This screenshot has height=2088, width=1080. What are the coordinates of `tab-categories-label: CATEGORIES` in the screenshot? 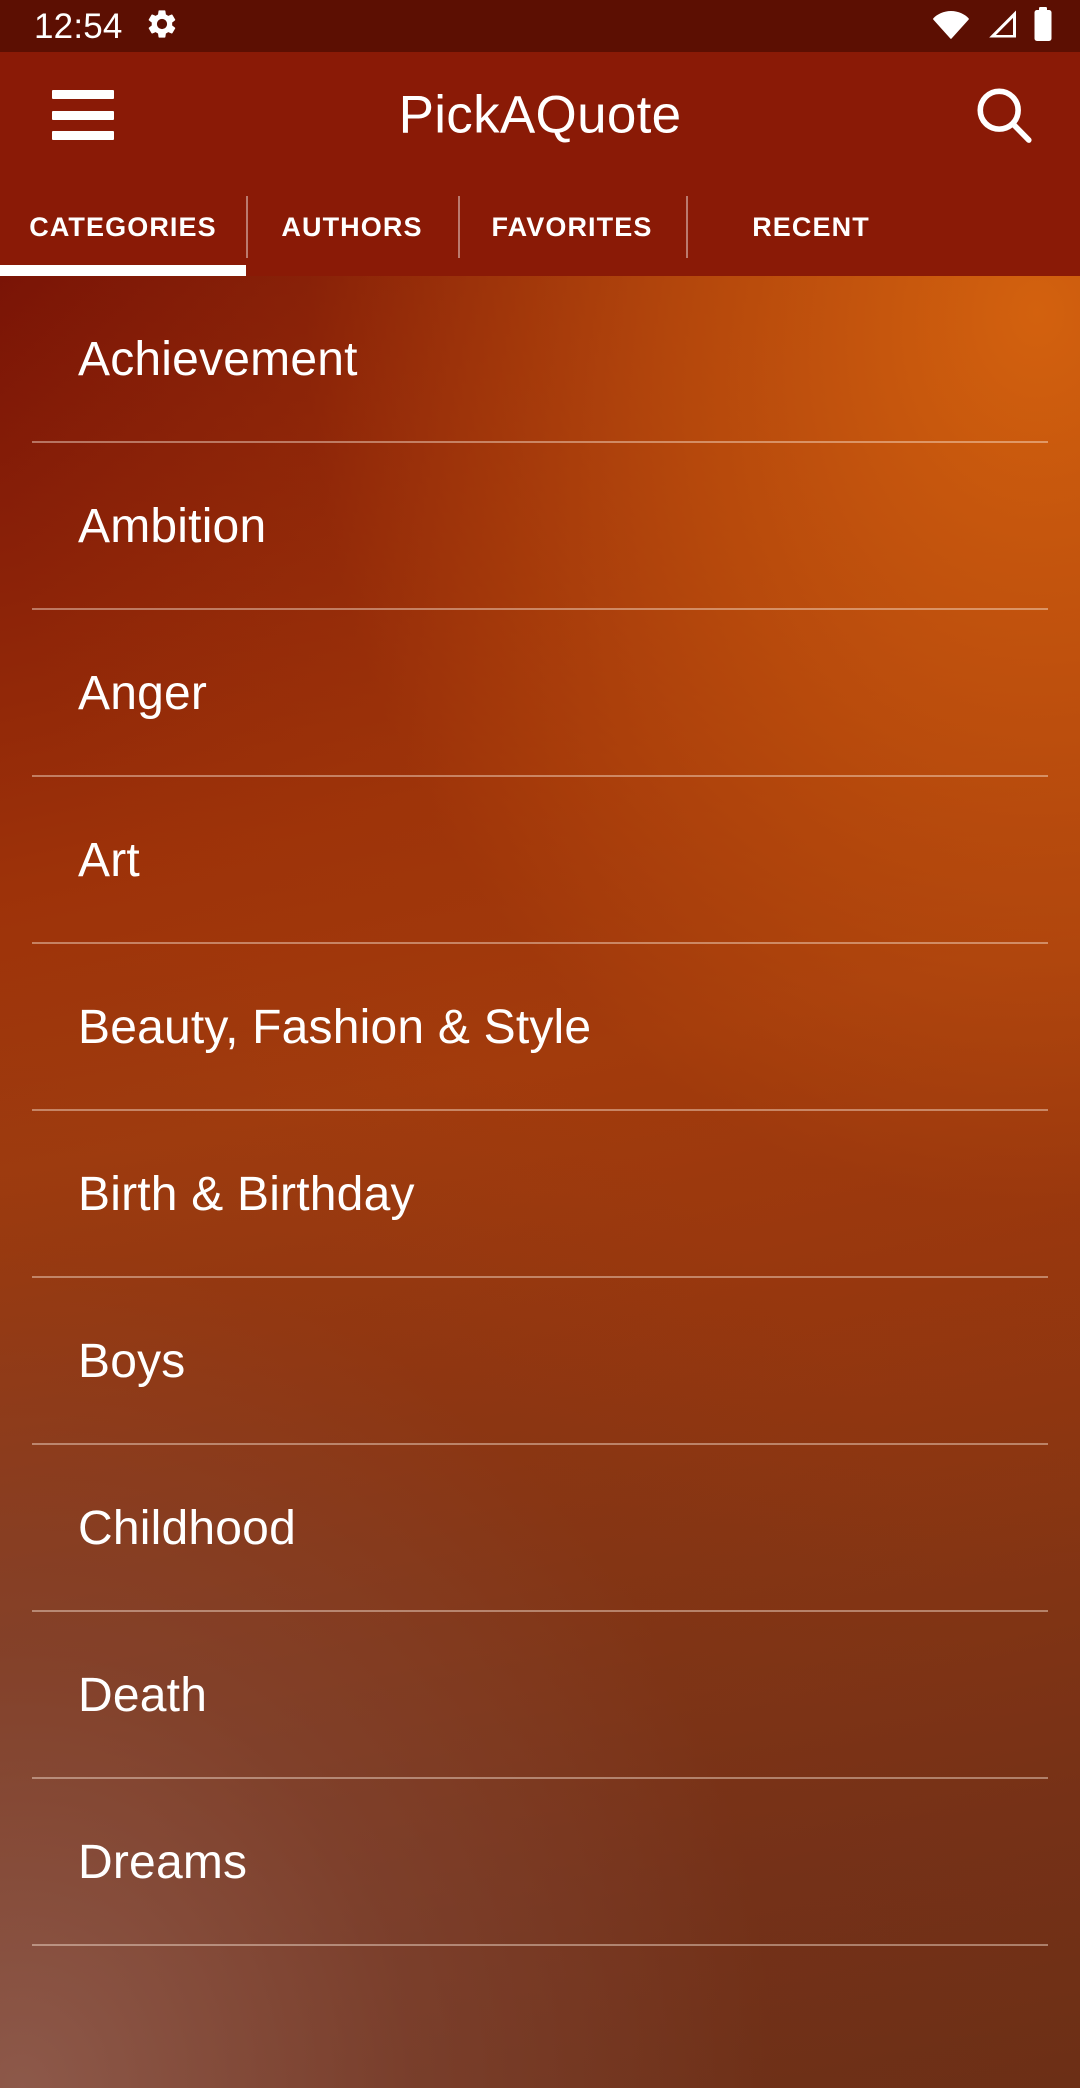 It's located at (123, 226).